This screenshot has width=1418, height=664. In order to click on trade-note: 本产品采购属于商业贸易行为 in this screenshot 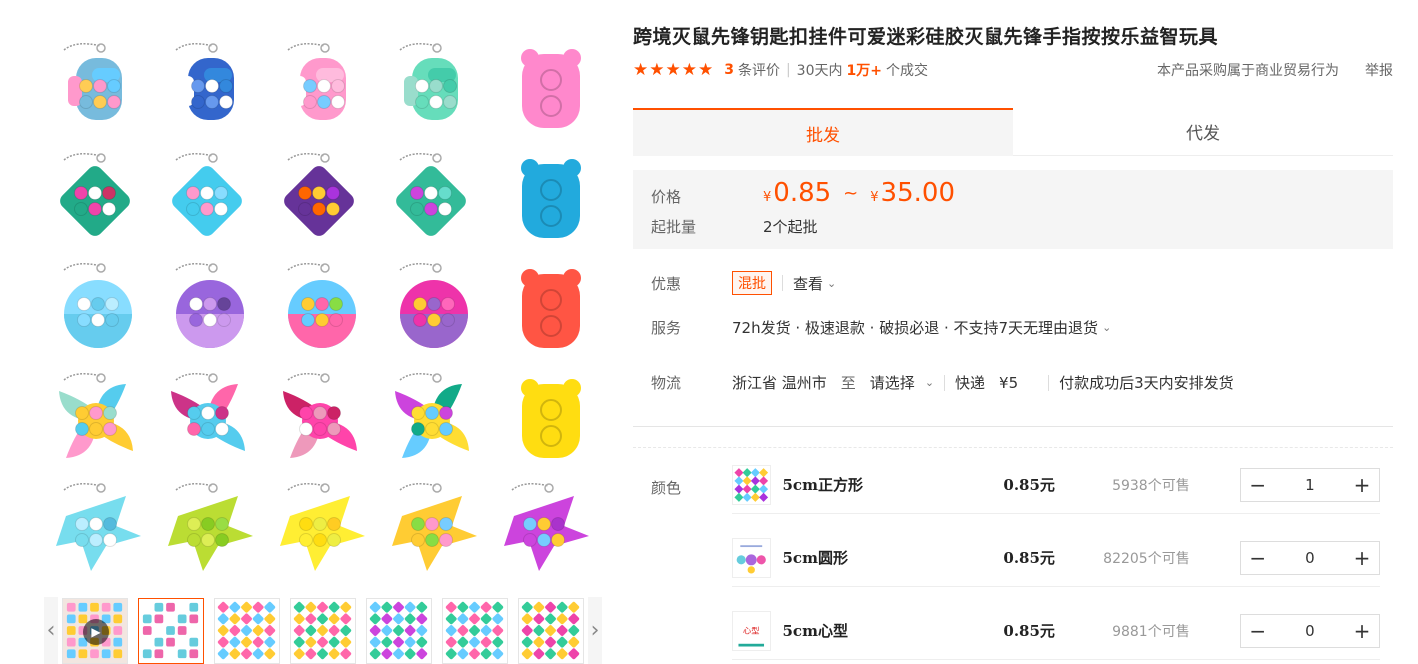, I will do `click(1248, 71)`.